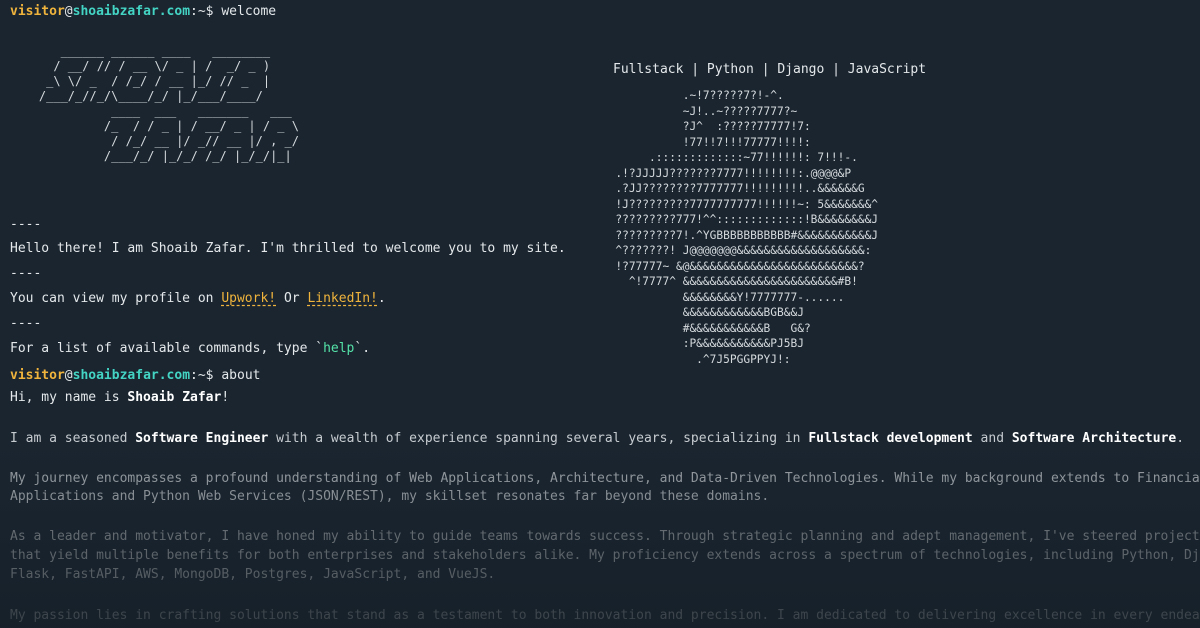  I want to click on p1-text: and, so click(992, 438).